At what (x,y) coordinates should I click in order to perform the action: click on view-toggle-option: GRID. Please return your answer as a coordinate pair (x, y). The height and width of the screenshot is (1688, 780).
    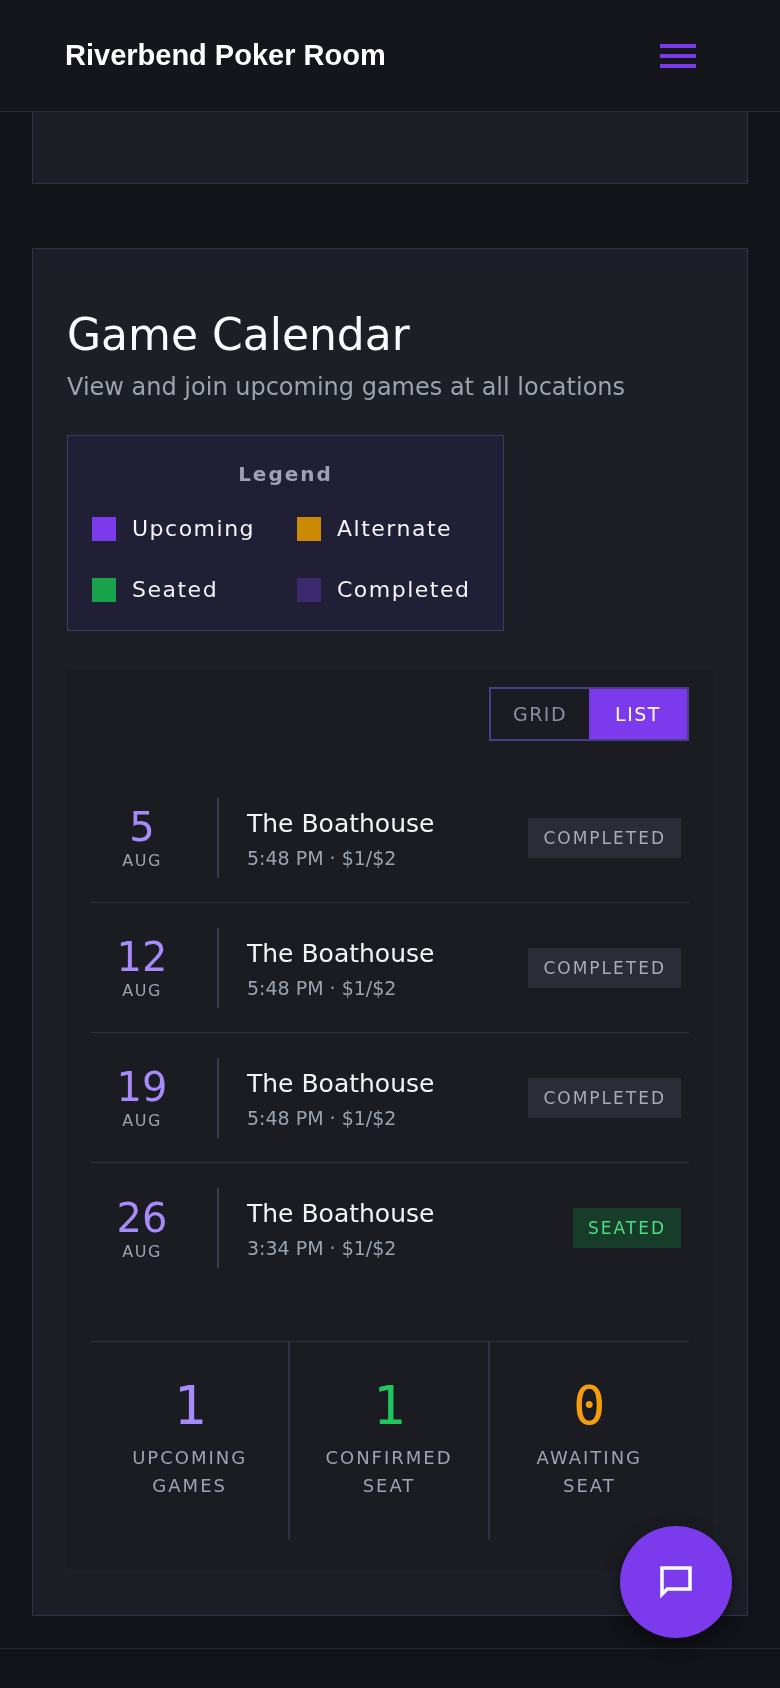
    Looking at the image, I should click on (540, 714).